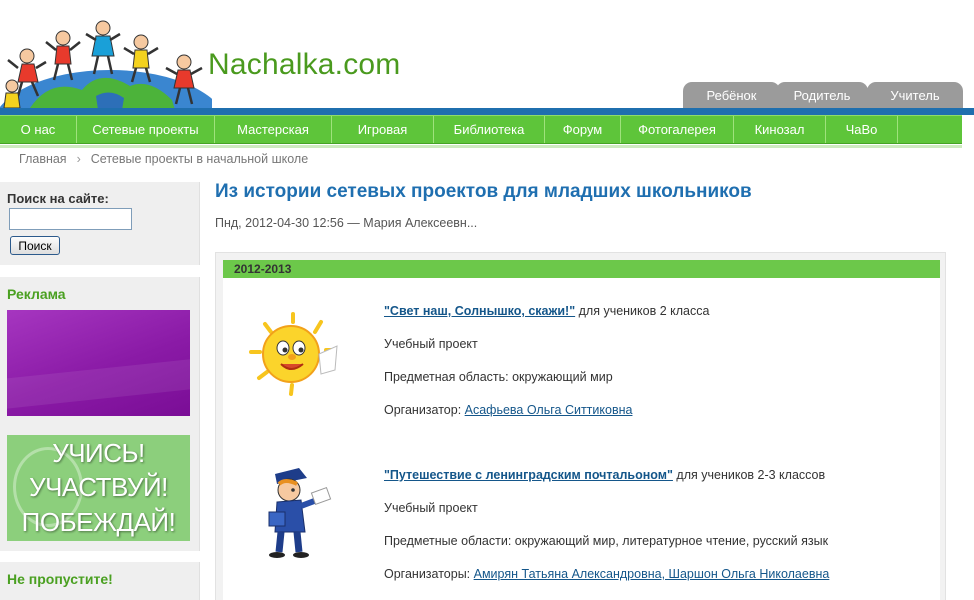 Image resolution: width=974 pixels, height=600 pixels. Describe the element at coordinates (431, 344) in the screenshot. I see `project-1-type: Учебный проект` at that location.